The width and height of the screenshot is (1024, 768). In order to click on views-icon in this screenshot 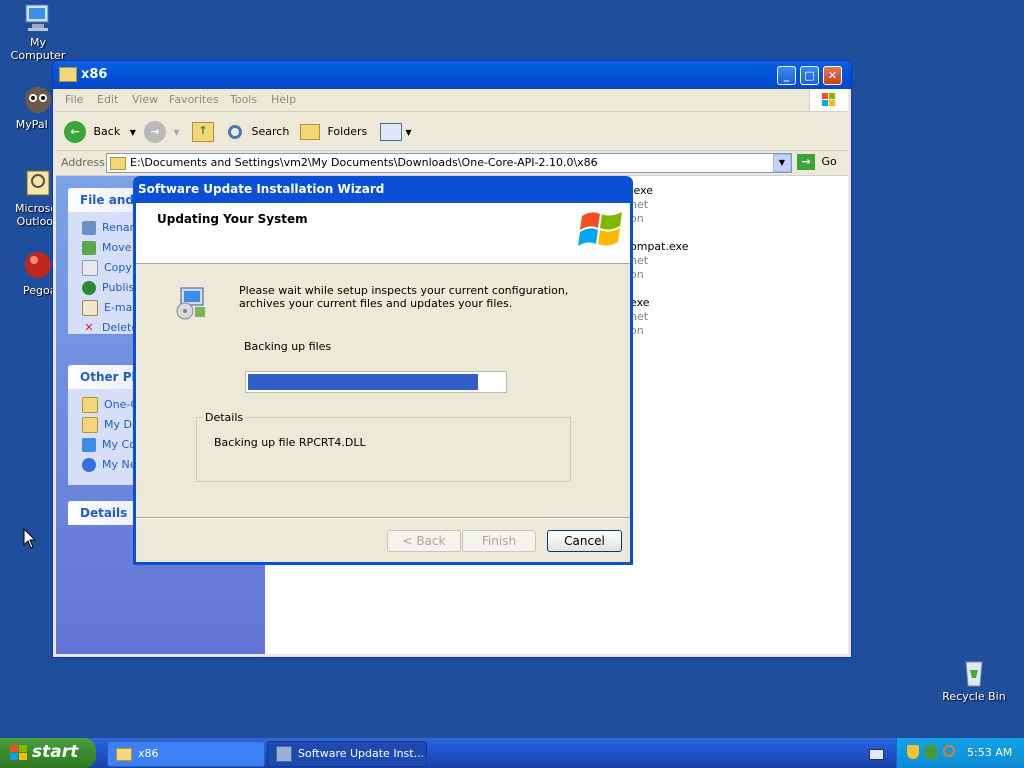, I will do `click(391, 132)`.